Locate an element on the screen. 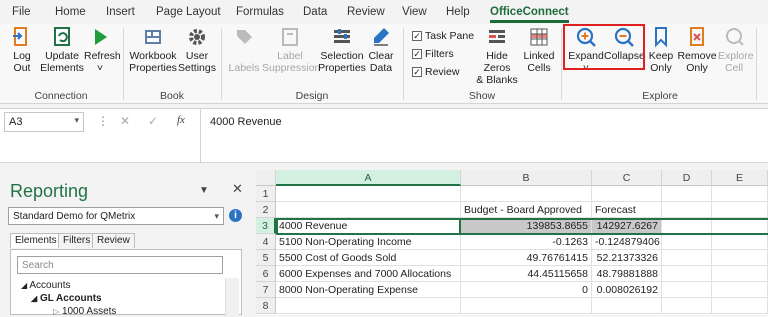  report-dropdown: Standard Demo for QMetrix ▾ is located at coordinates (116, 216).